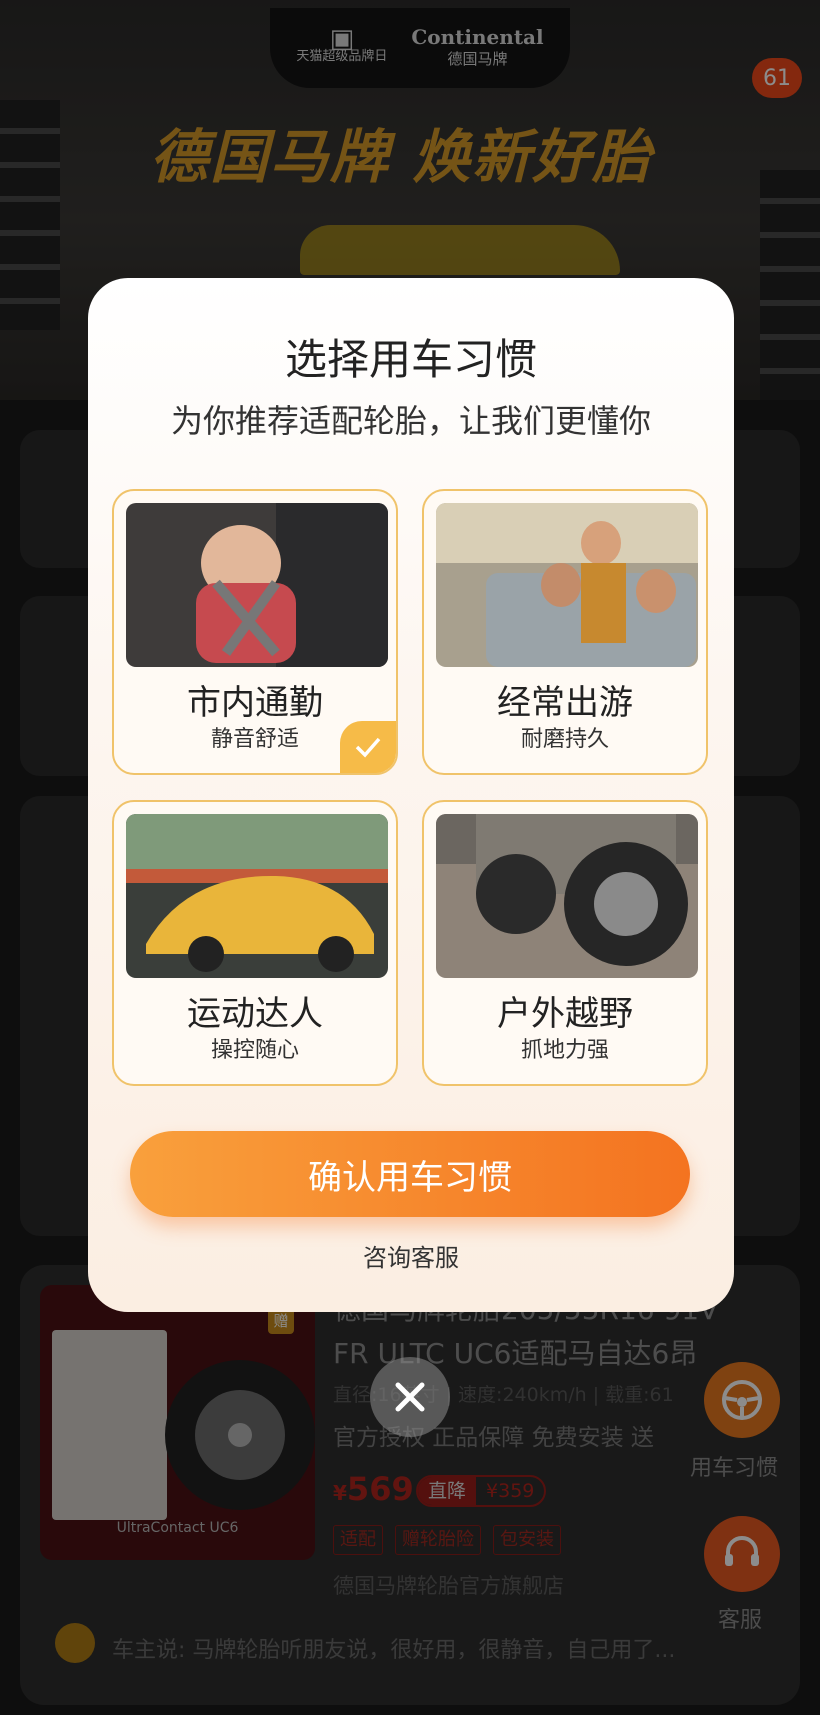 The width and height of the screenshot is (820, 1715). I want to click on option-offroad: 户外越野 抓地力强, so click(565, 943).